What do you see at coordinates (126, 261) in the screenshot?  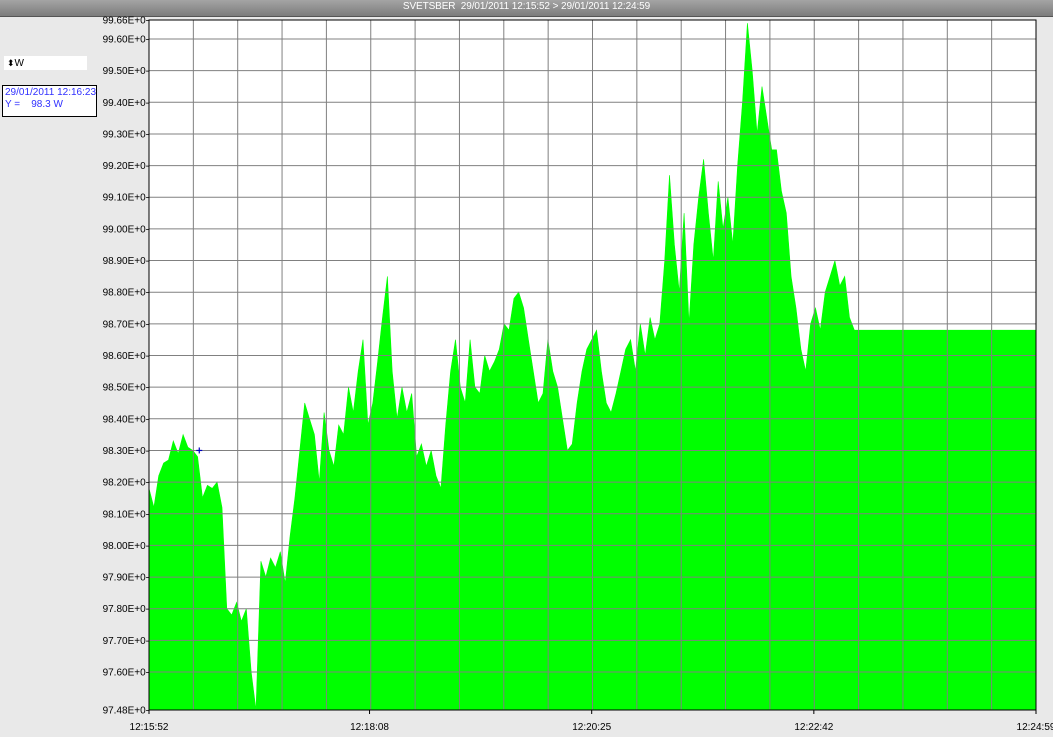 I see `y-tick-label: 98.90E+0-` at bounding box center [126, 261].